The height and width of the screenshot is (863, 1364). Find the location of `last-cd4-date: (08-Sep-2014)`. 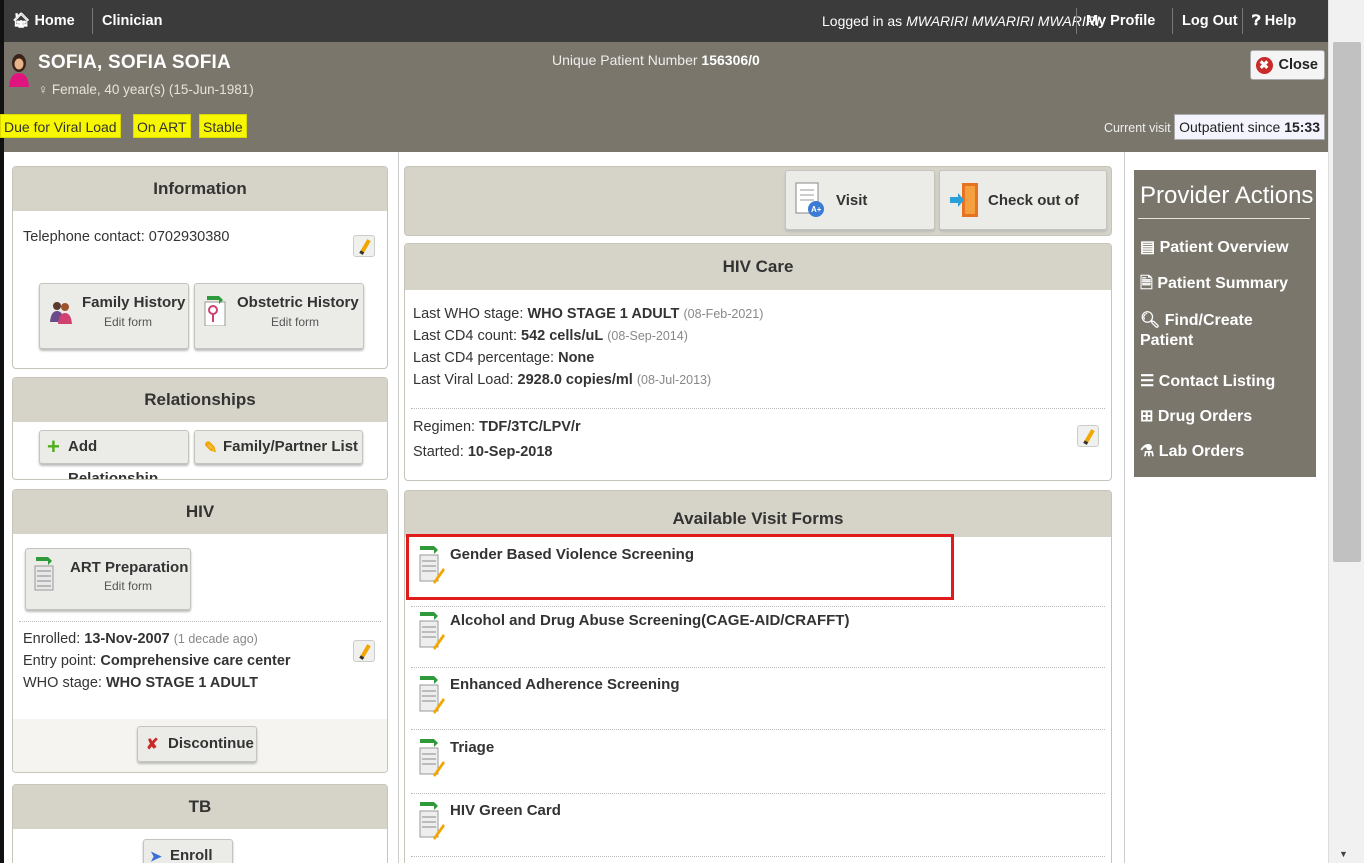

last-cd4-date: (08-Sep-2014) is located at coordinates (647, 336).